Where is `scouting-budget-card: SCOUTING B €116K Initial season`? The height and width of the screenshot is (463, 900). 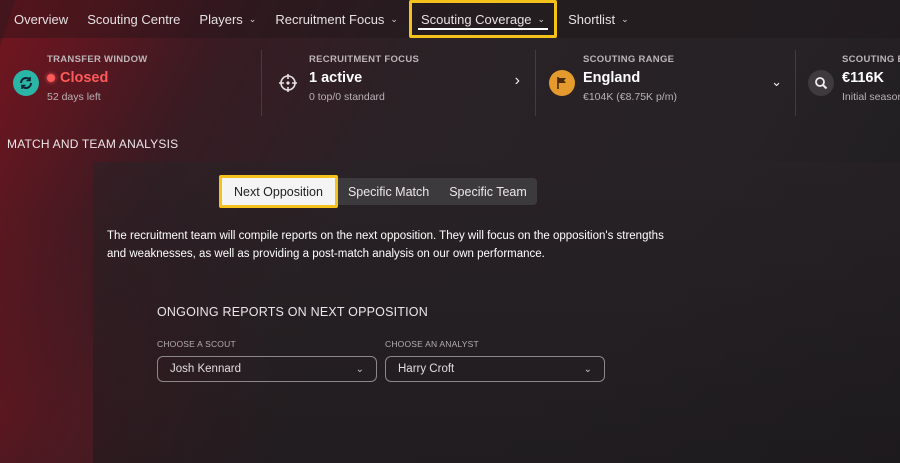
scouting-budget-card: SCOUTING B €116K Initial season is located at coordinates (848, 84).